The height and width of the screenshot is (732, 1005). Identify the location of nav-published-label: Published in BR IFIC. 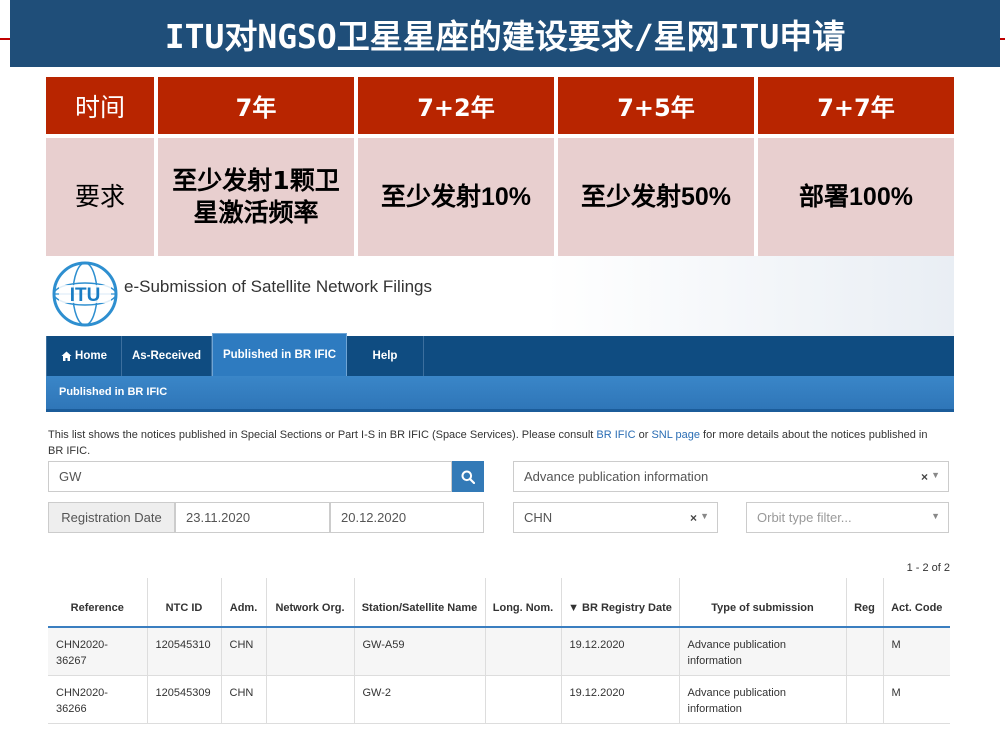
(279, 355).